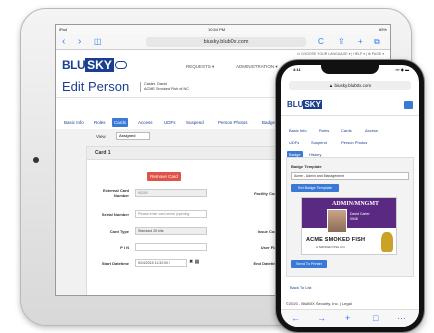  What do you see at coordinates (115, 193) in the screenshot?
I see `external-card-number-label: External Card Number` at bounding box center [115, 193].